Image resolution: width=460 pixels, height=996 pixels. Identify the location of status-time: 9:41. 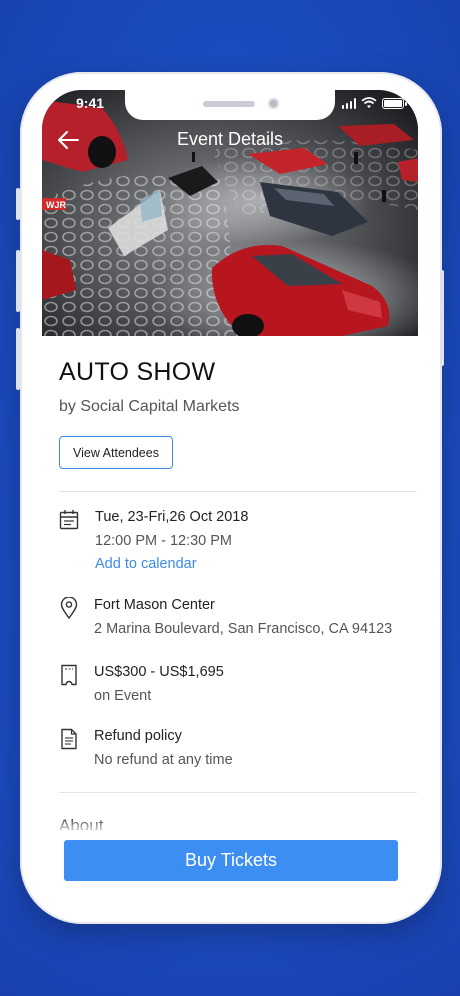
(90, 103).